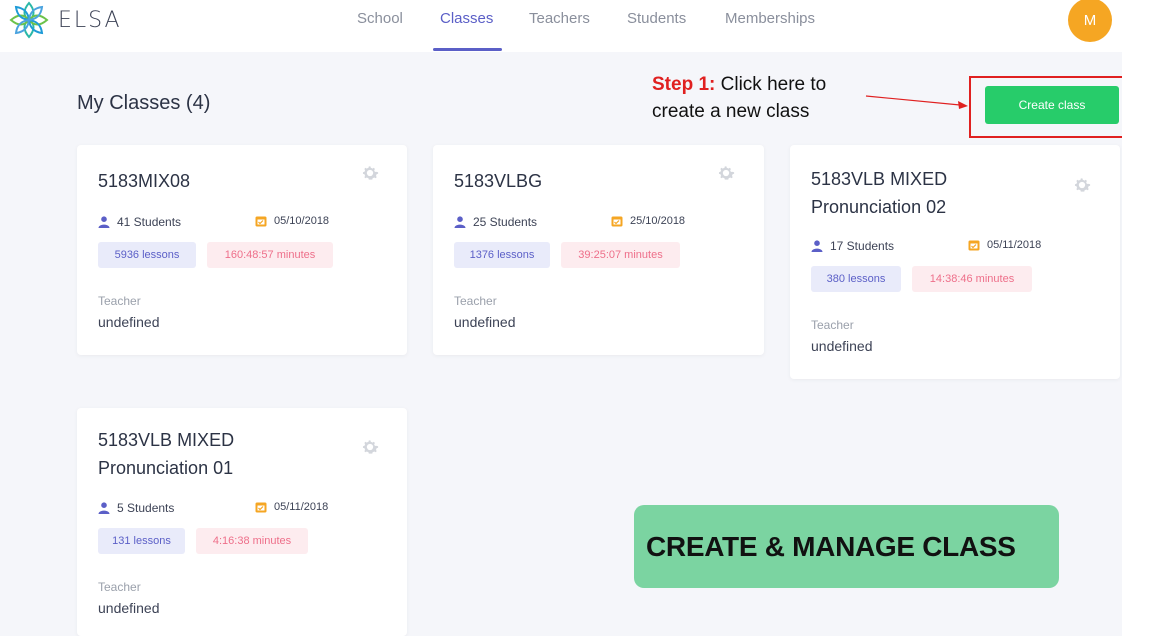 The width and height of the screenshot is (1150, 636). I want to click on minutes-badge: 160:48:57 minutes, so click(270, 255).